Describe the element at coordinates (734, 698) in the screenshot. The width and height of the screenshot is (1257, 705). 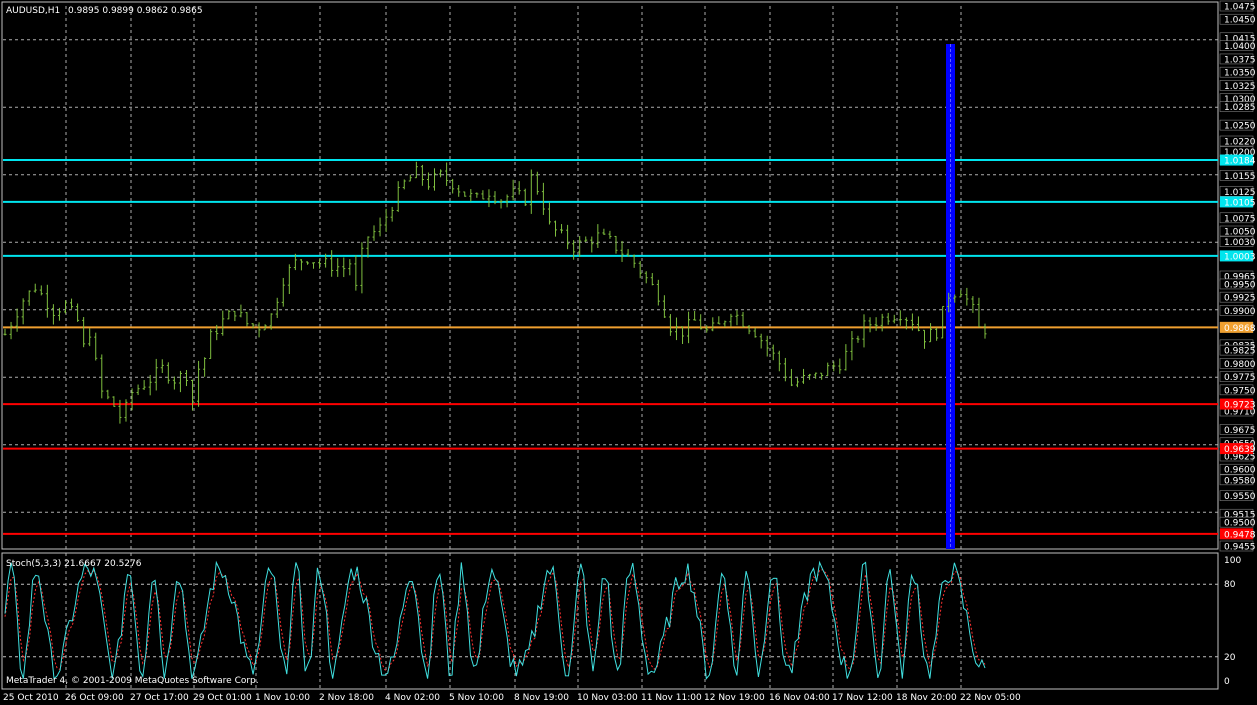
I see `time-tick-label: 12 Nov 19:00` at that location.